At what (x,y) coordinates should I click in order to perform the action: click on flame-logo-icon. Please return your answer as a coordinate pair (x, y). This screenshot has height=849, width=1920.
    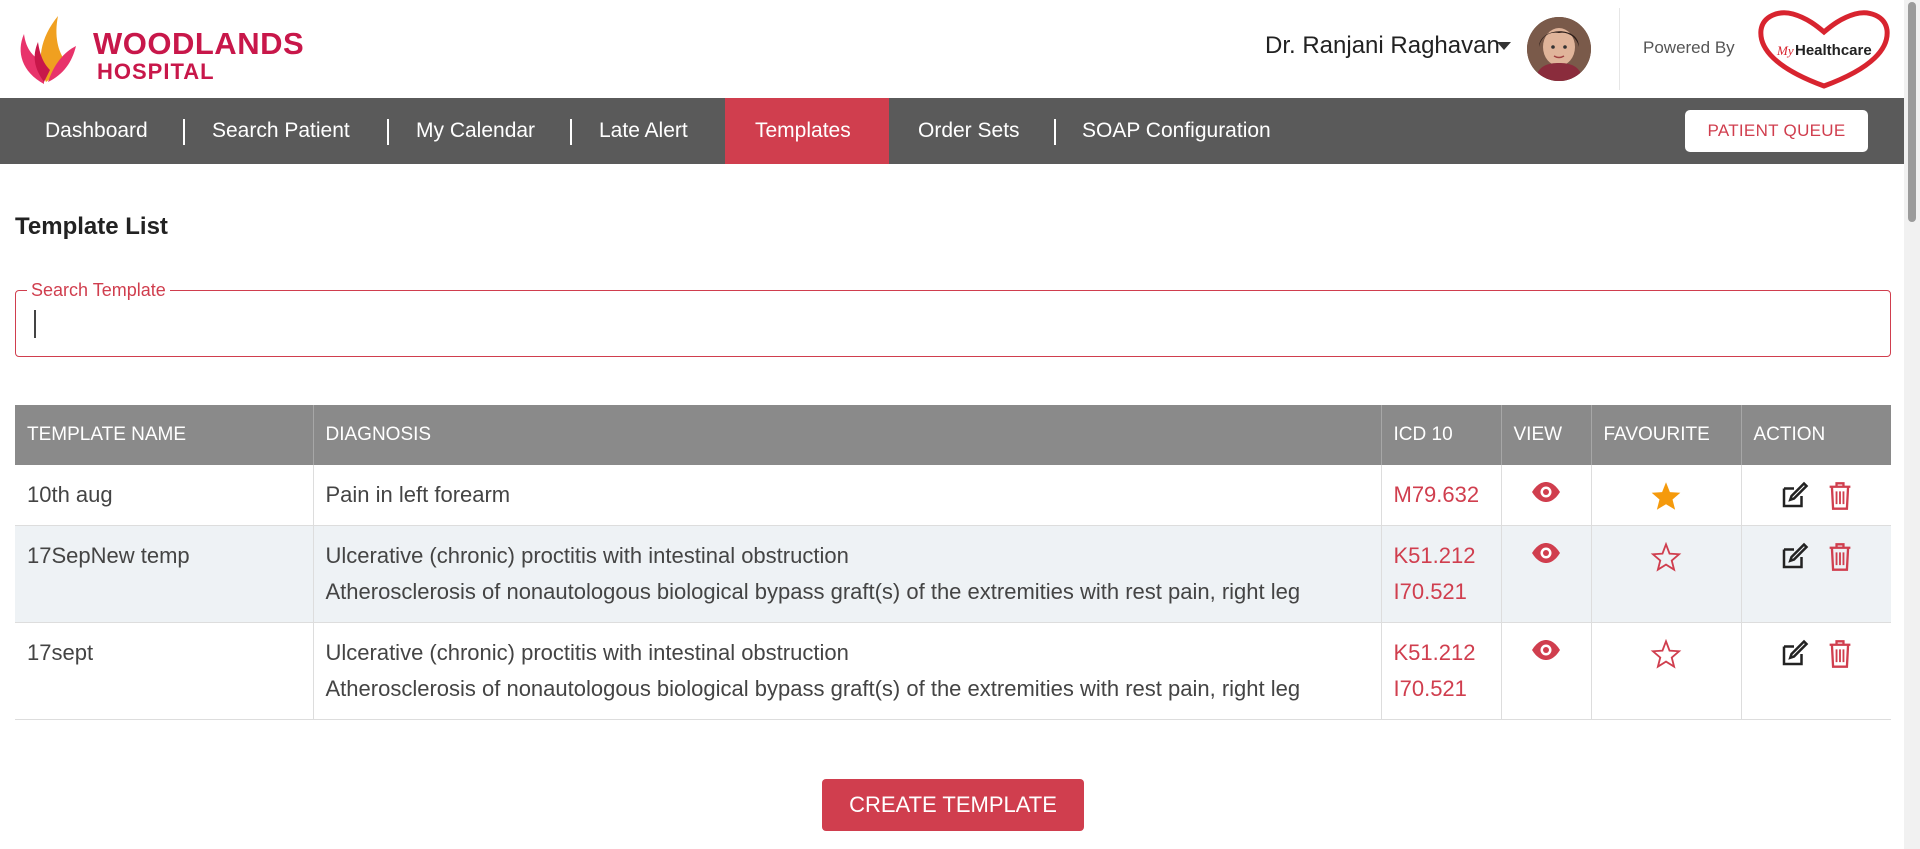
    Looking at the image, I should click on (48, 50).